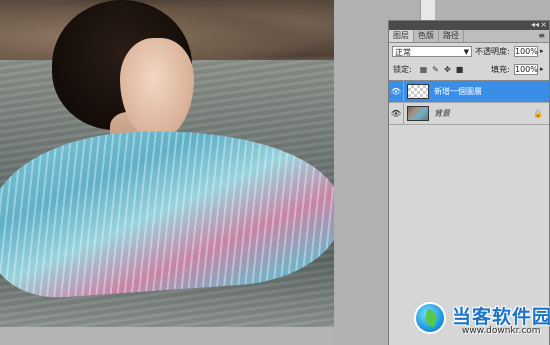 This screenshot has width=550, height=345. Describe the element at coordinates (432, 51) in the screenshot. I see `blend-mode-select: 正常 ▼` at that location.